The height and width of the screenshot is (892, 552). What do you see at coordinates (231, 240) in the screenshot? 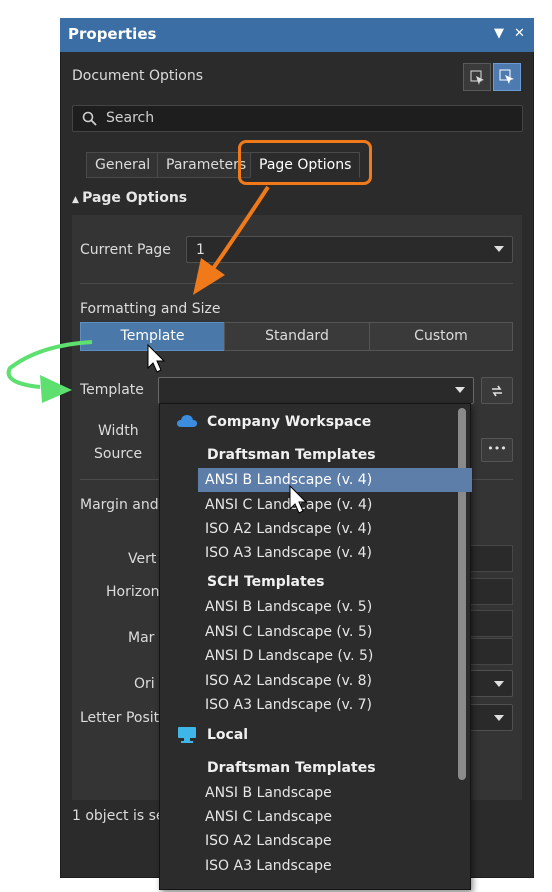
I see `orange-arrow` at bounding box center [231, 240].